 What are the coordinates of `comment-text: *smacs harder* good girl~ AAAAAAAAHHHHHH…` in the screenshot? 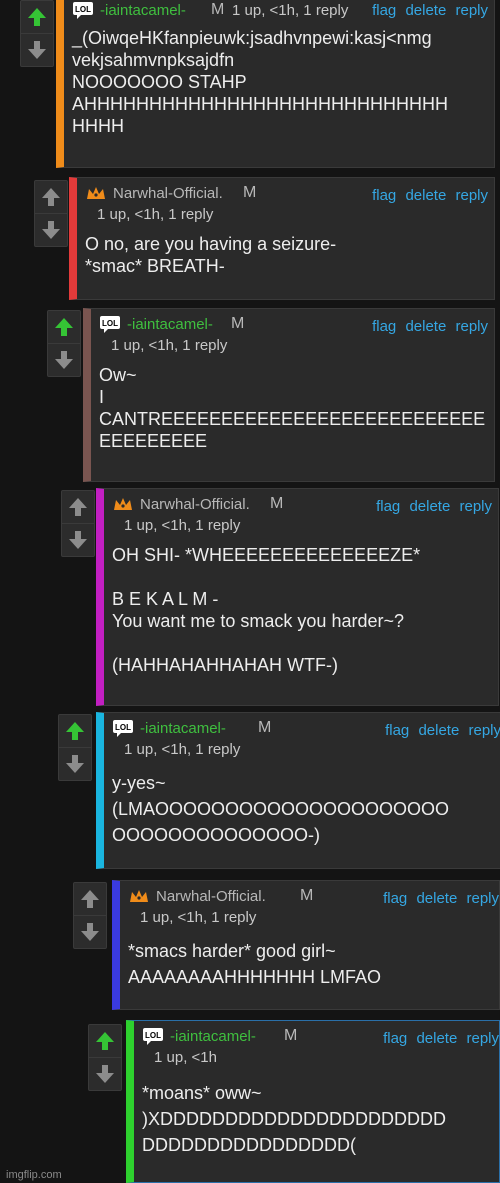 It's located at (255, 964).